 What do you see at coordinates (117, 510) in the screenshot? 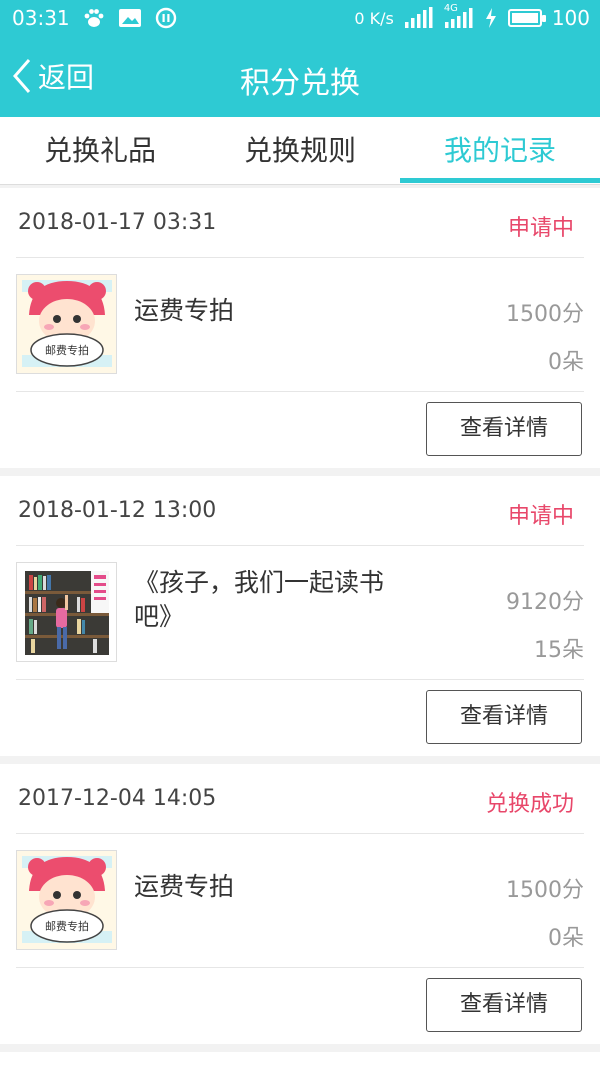
I see `record-date: 2018-01-12 13:00` at bounding box center [117, 510].